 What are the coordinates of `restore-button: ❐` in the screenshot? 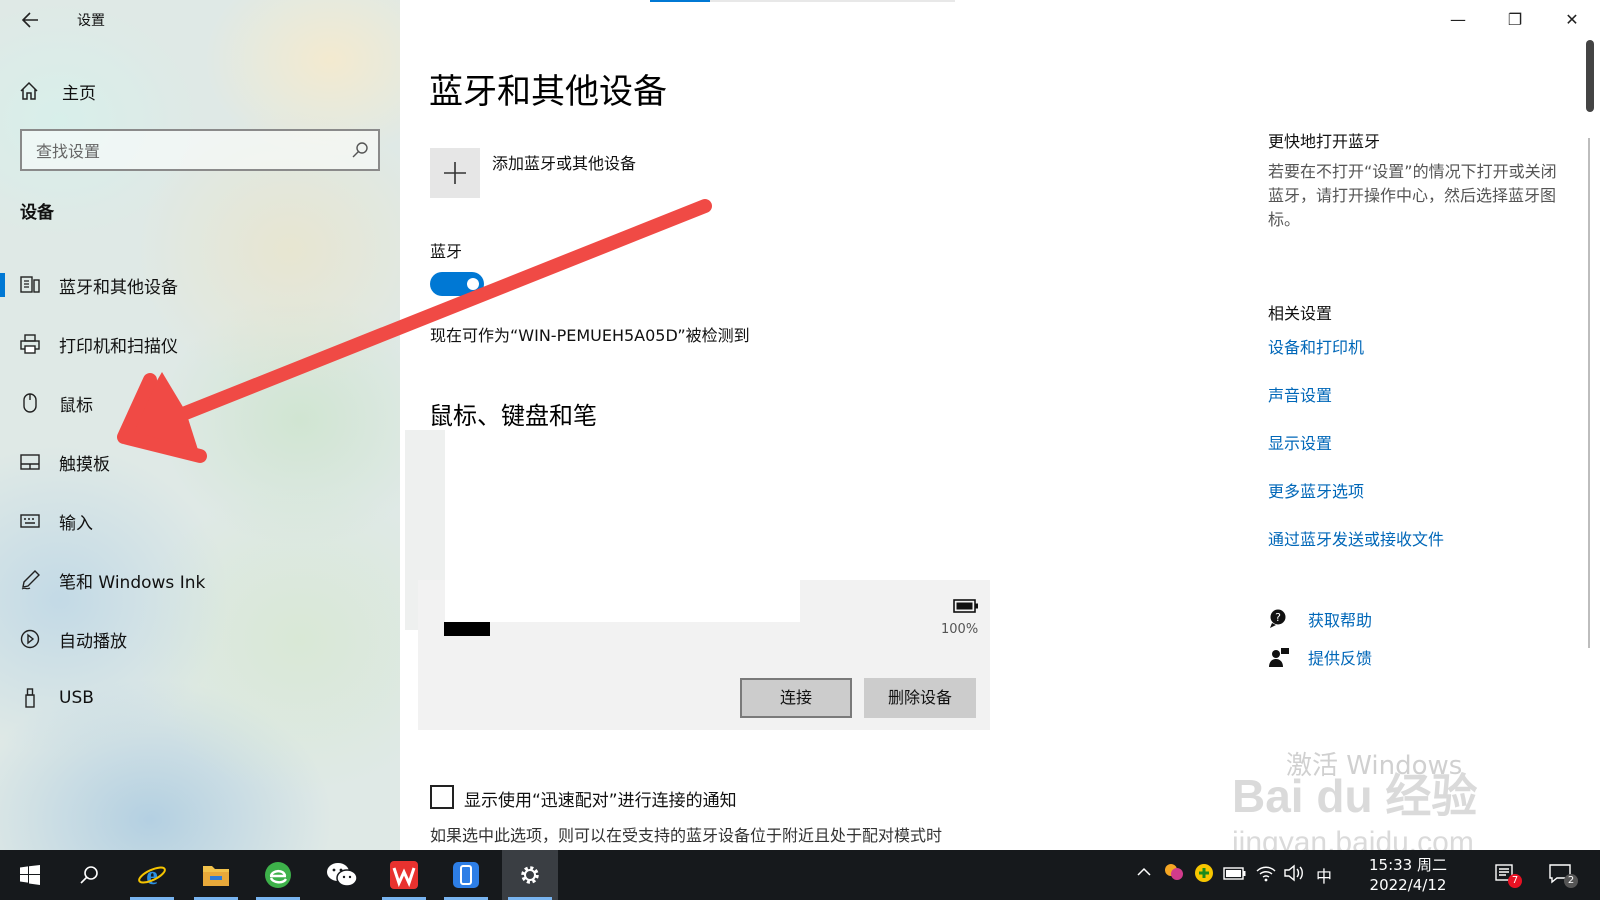 It's located at (1515, 20).